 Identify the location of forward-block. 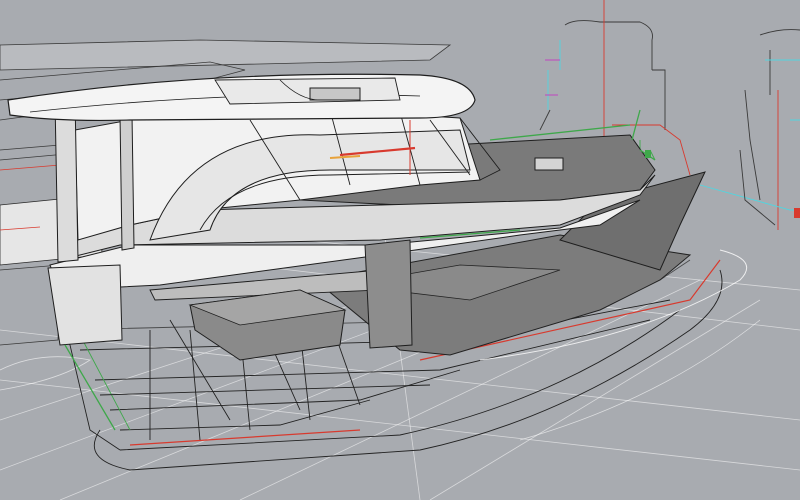
(85, 305).